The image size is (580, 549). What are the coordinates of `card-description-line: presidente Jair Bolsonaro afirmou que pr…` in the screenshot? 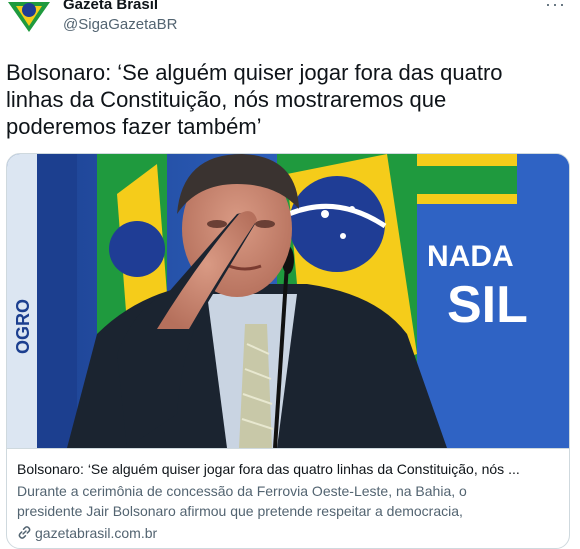 It's located at (240, 511).